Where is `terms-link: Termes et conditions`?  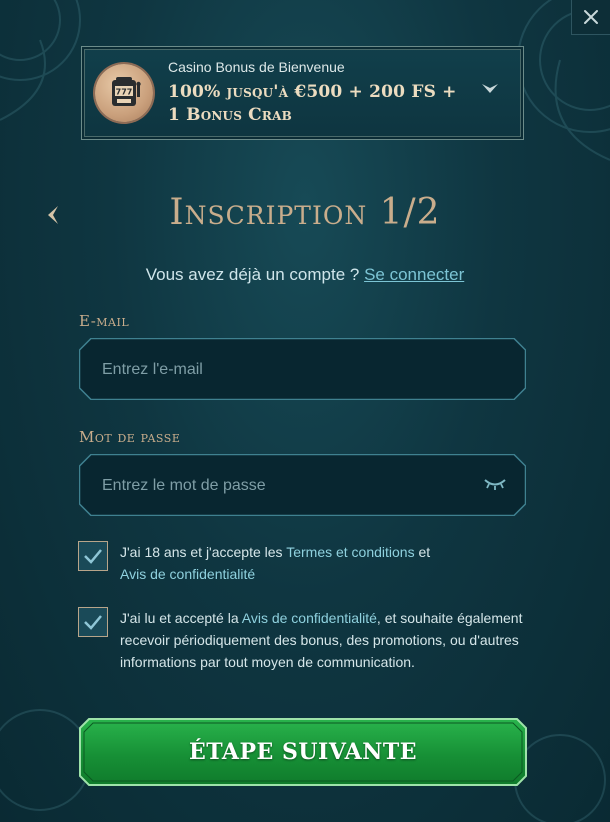
terms-link: Termes et conditions is located at coordinates (350, 552).